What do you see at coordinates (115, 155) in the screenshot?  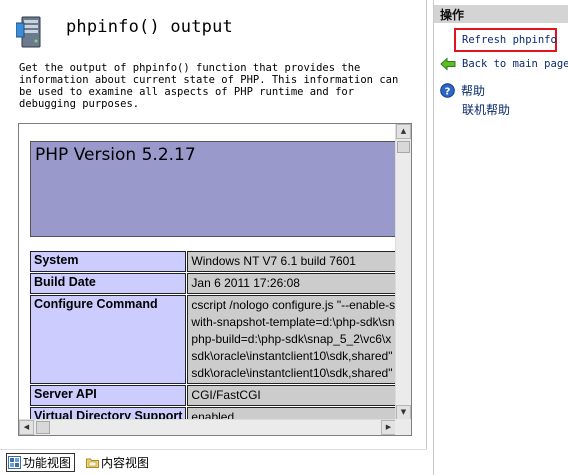 I see `php-version: PHP Version 5.2.17` at bounding box center [115, 155].